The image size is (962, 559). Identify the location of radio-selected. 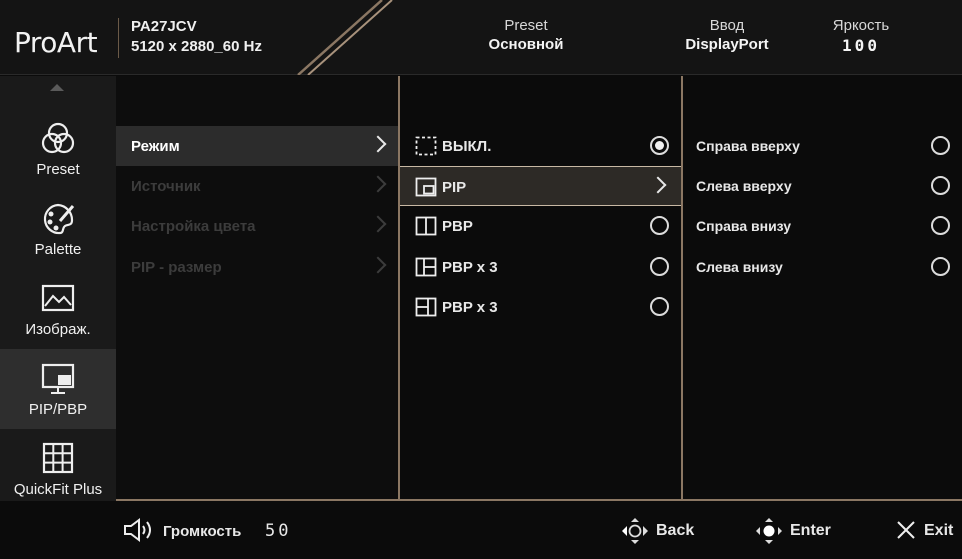
(659, 145).